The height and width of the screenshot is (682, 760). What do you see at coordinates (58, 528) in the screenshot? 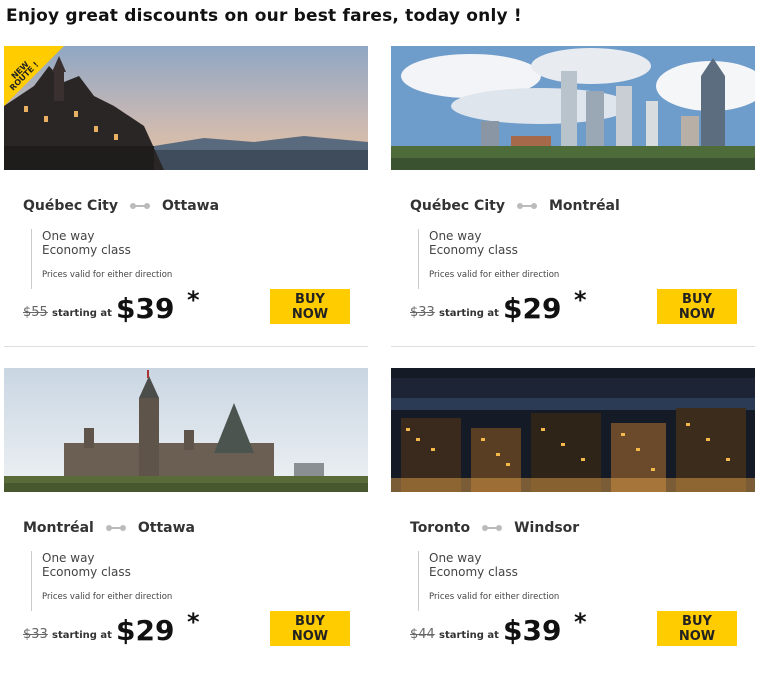
I see `origin-city: Montréal` at bounding box center [58, 528].